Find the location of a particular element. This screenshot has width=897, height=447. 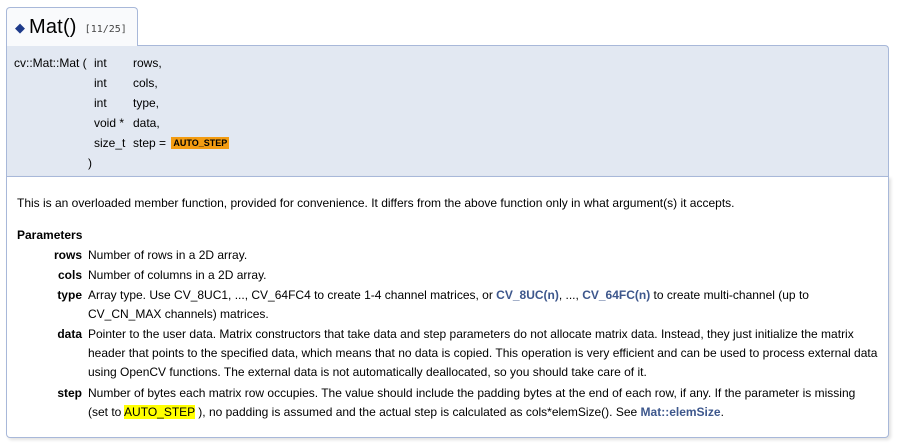

param-label: type is located at coordinates (69, 295).